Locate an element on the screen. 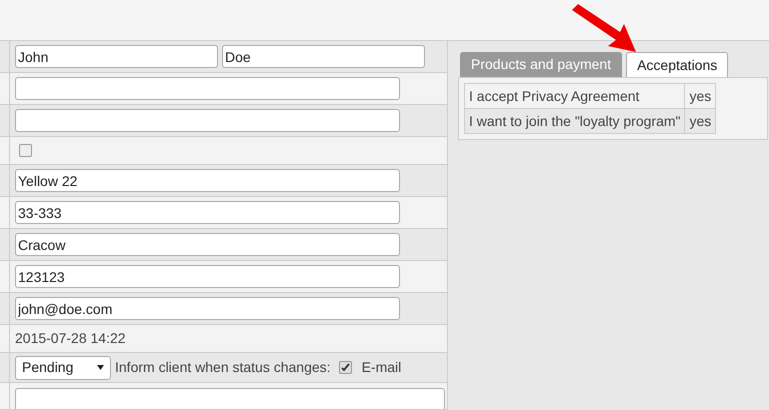 Image resolution: width=769 pixels, height=410 pixels. table-cell: yes is located at coordinates (700, 121).